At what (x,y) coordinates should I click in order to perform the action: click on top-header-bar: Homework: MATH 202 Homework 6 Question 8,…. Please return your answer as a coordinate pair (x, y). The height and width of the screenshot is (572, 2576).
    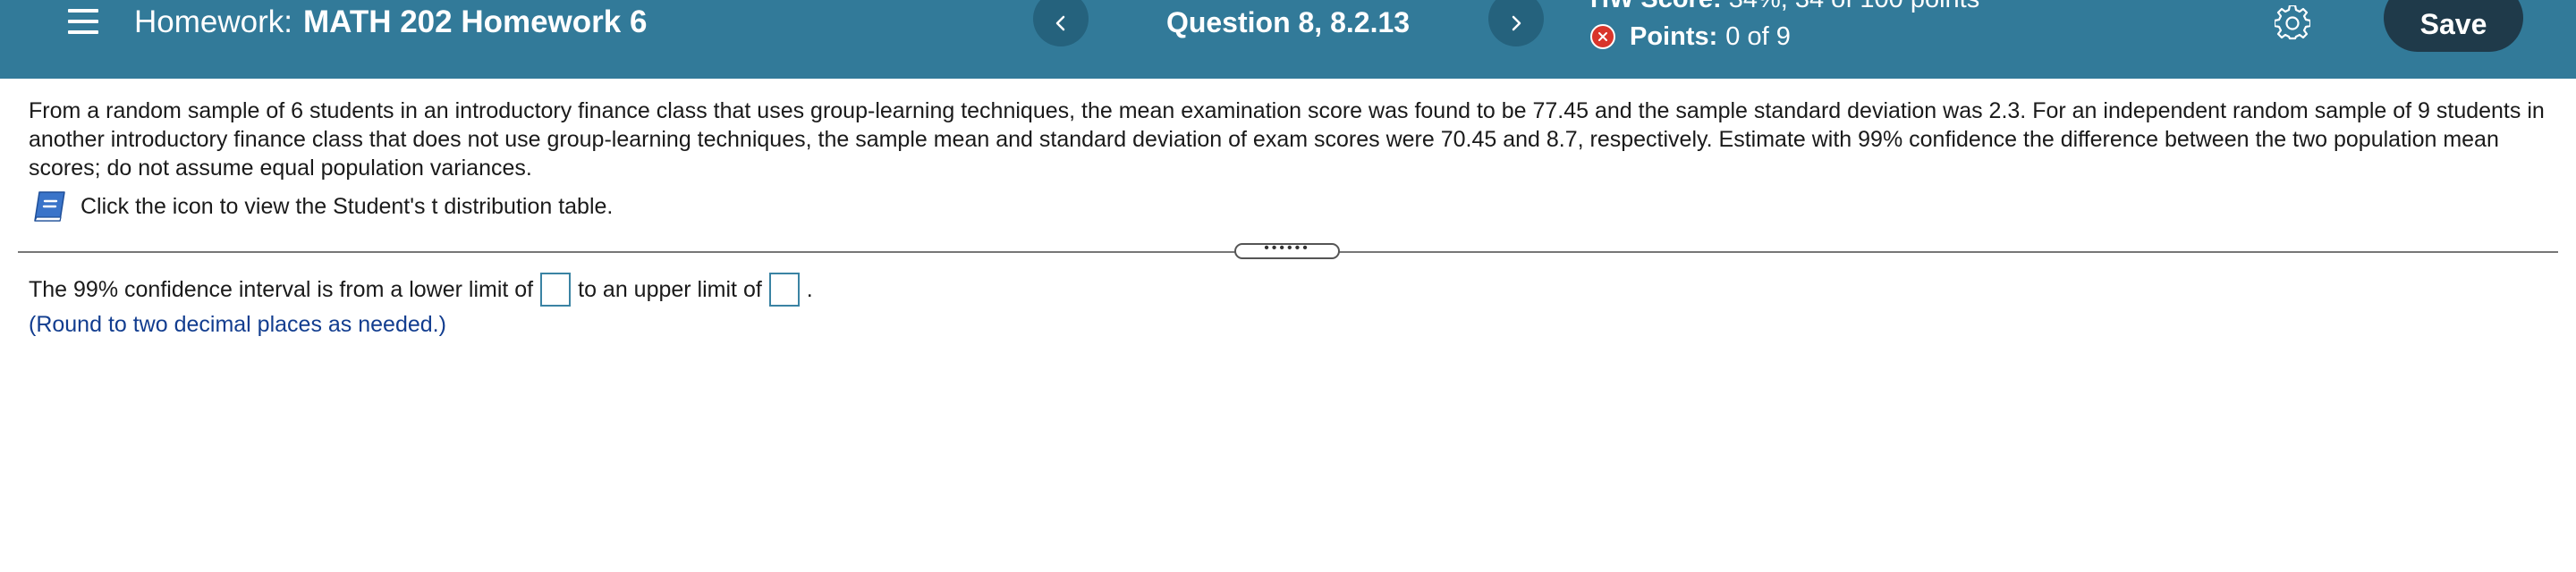
    Looking at the image, I should click on (1288, 40).